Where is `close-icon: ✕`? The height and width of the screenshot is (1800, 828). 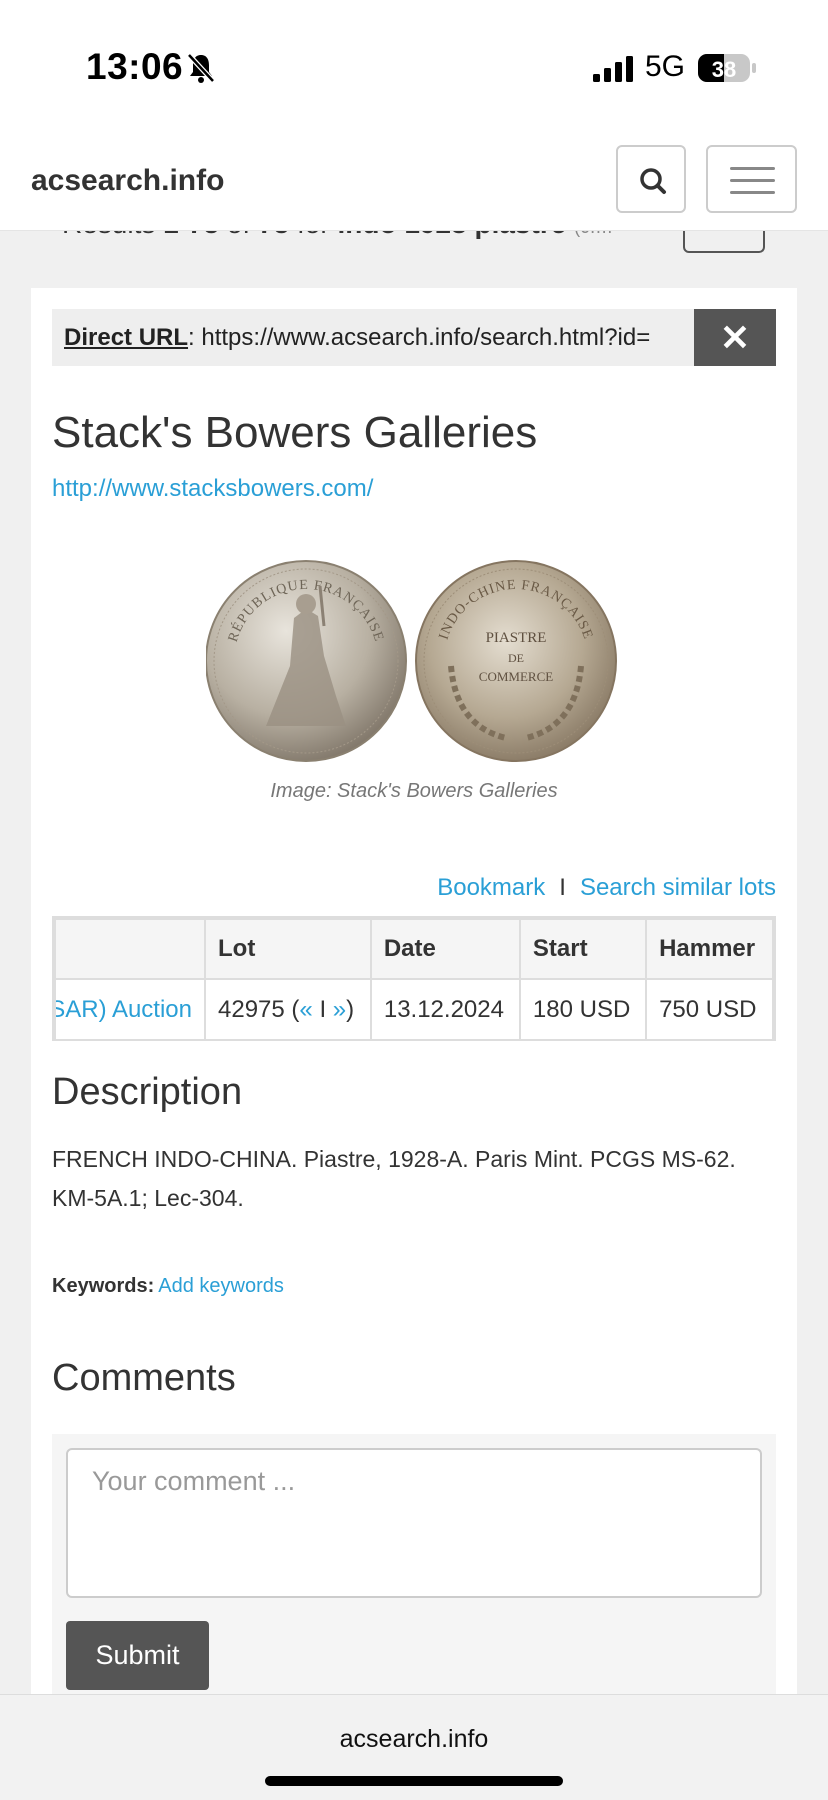
close-icon: ✕ is located at coordinates (735, 337).